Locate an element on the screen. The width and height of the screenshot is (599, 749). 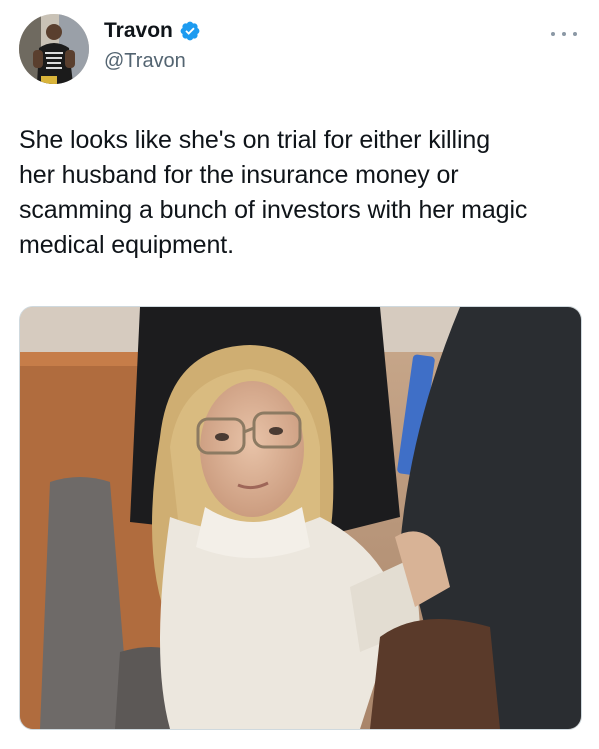
handle: @Travon is located at coordinates (152, 61).